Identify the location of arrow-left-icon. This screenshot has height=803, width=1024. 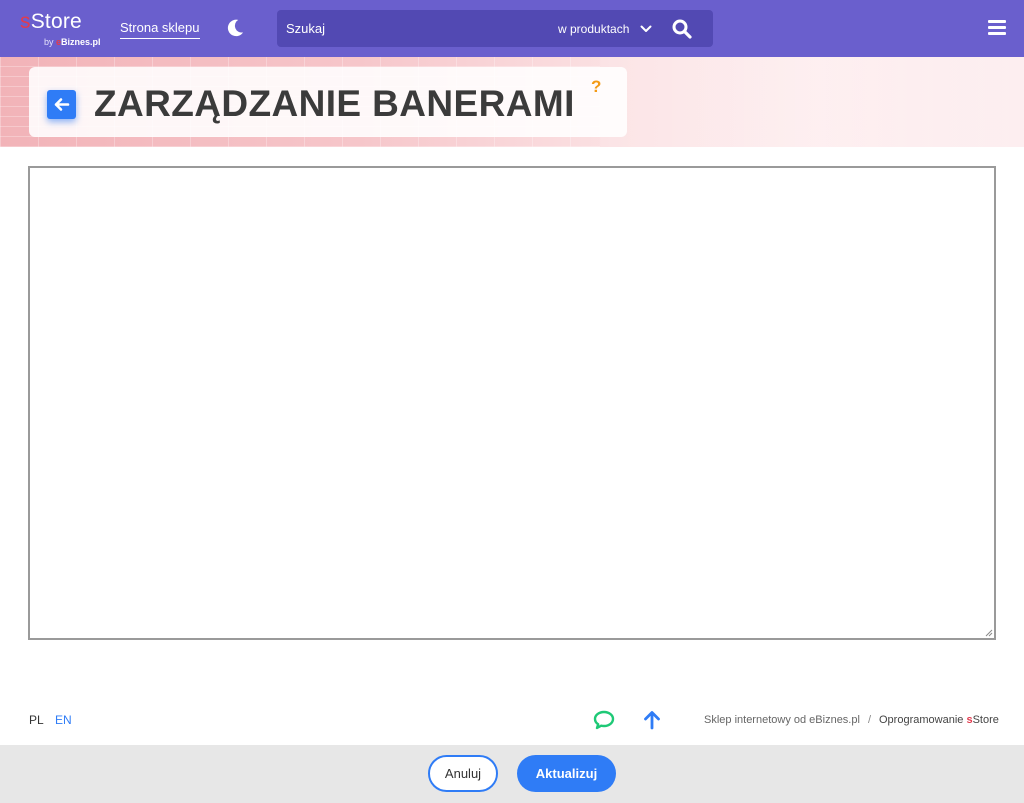
(62, 104).